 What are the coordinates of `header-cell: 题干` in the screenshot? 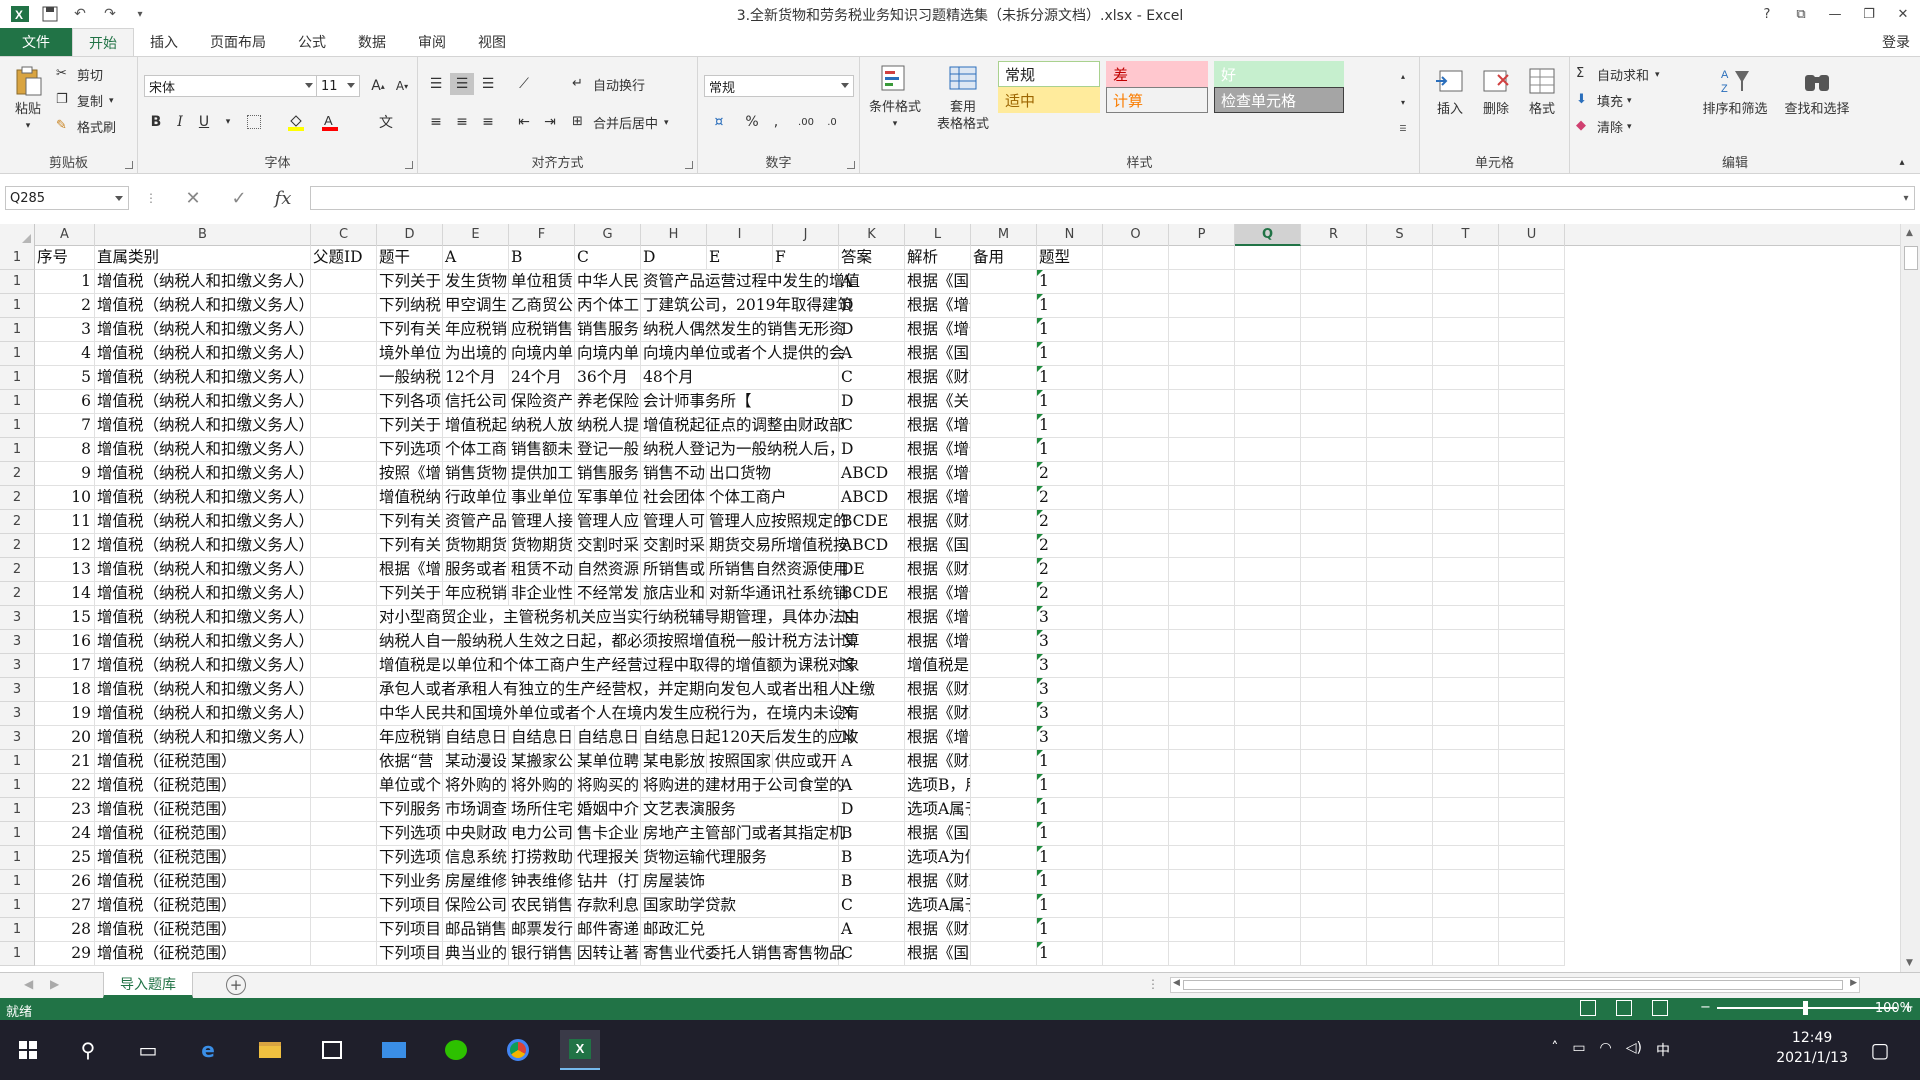 It's located at (410, 258).